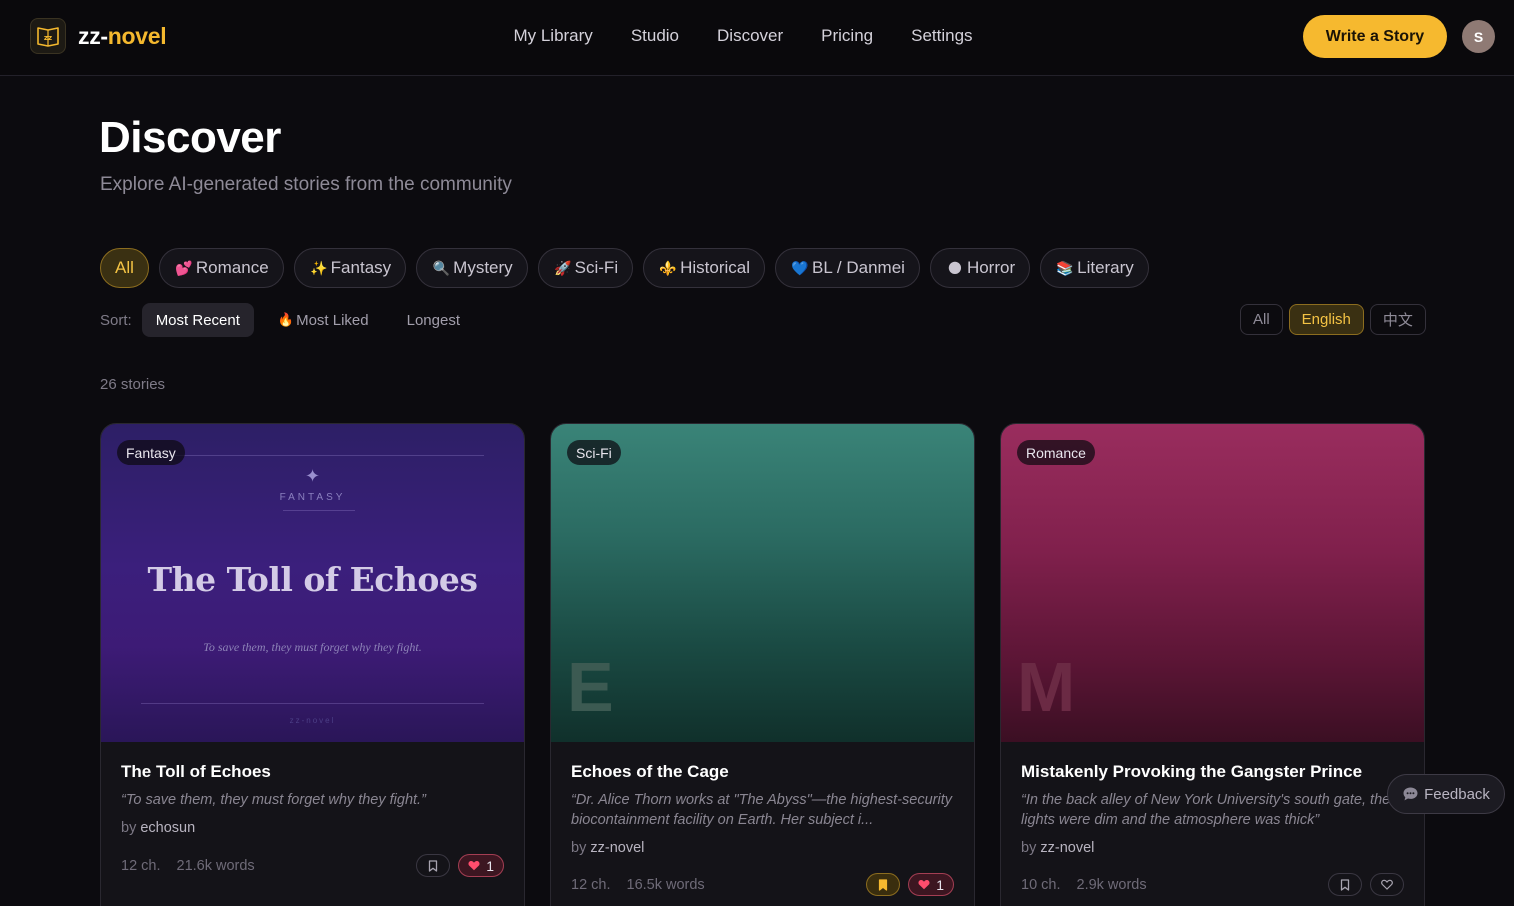 The height and width of the screenshot is (906, 1514). I want to click on language-filter: All English 中文, so click(1333, 319).